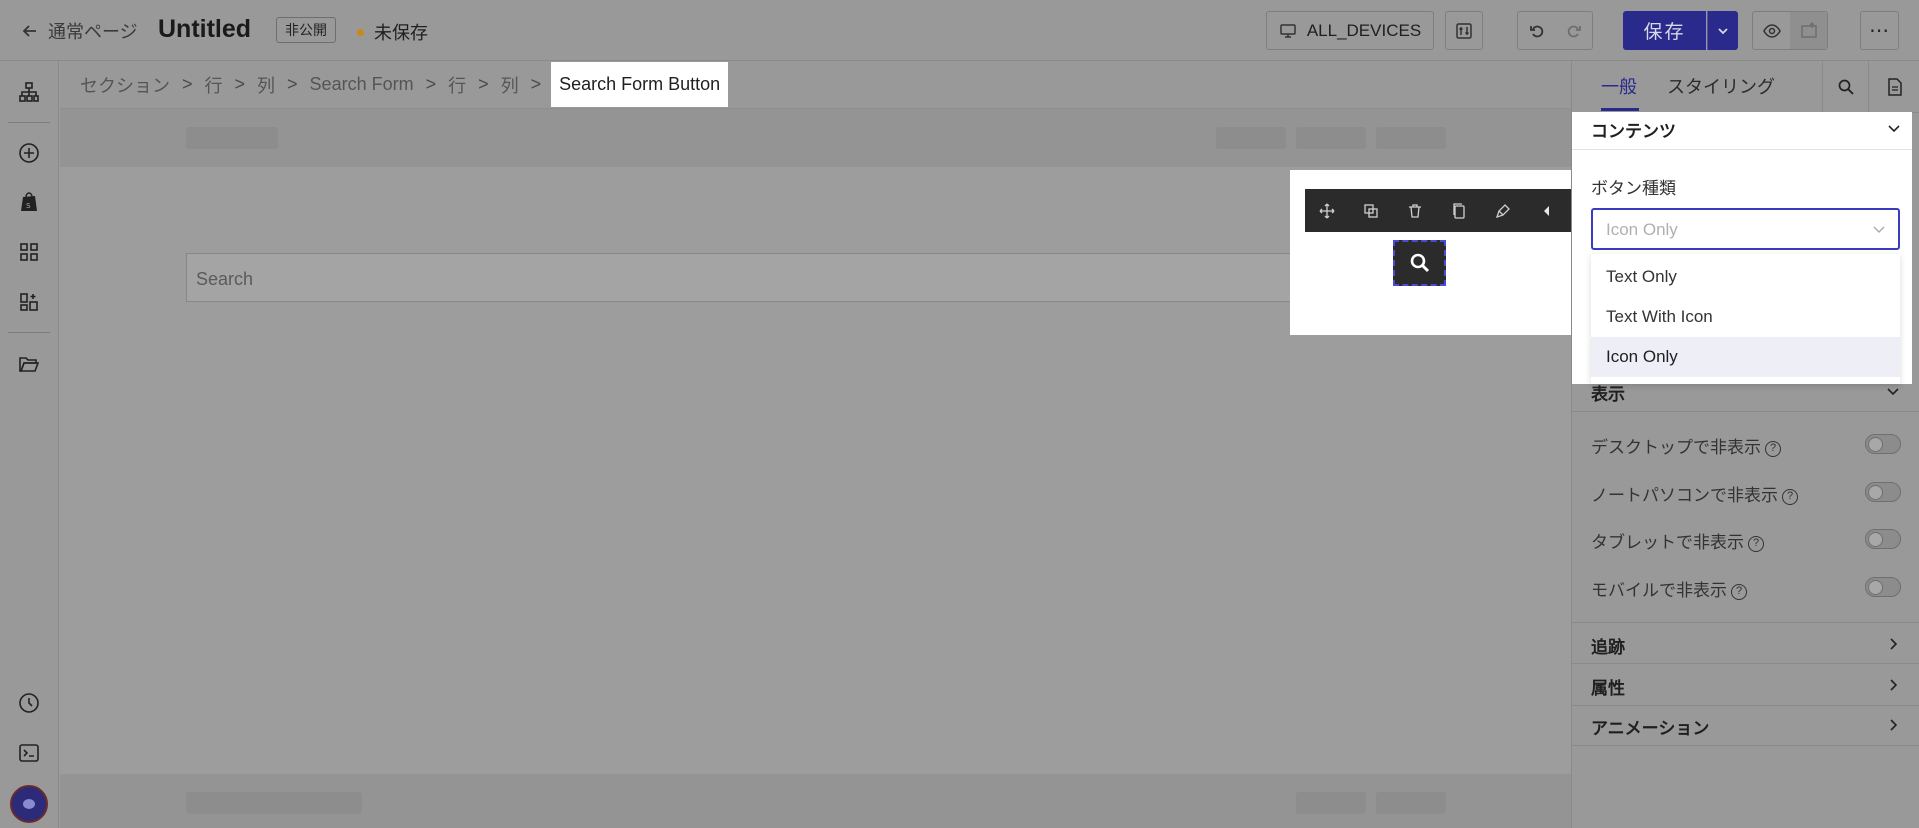 This screenshot has height=828, width=1919. I want to click on publish-button, so click(1808, 30).